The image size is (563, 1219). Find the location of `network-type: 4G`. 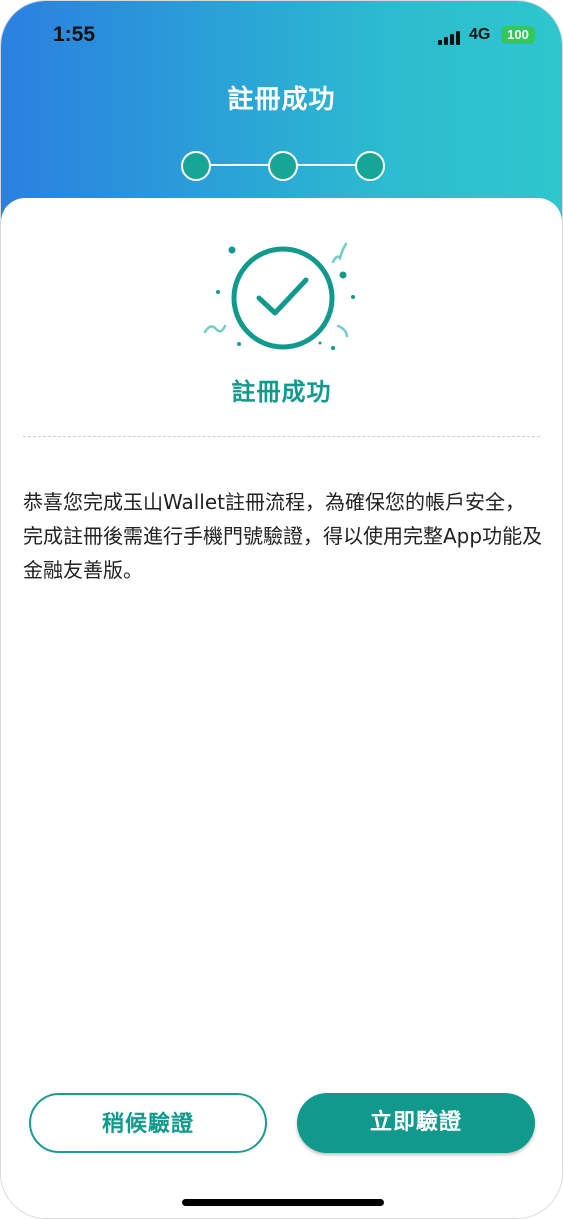

network-type: 4G is located at coordinates (480, 34).